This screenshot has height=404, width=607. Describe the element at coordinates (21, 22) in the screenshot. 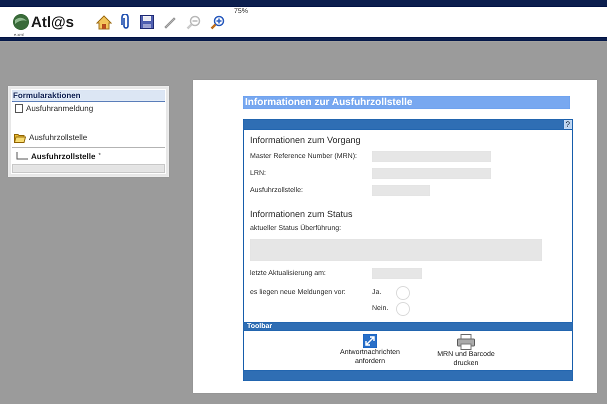

I see `globe-icon` at that location.